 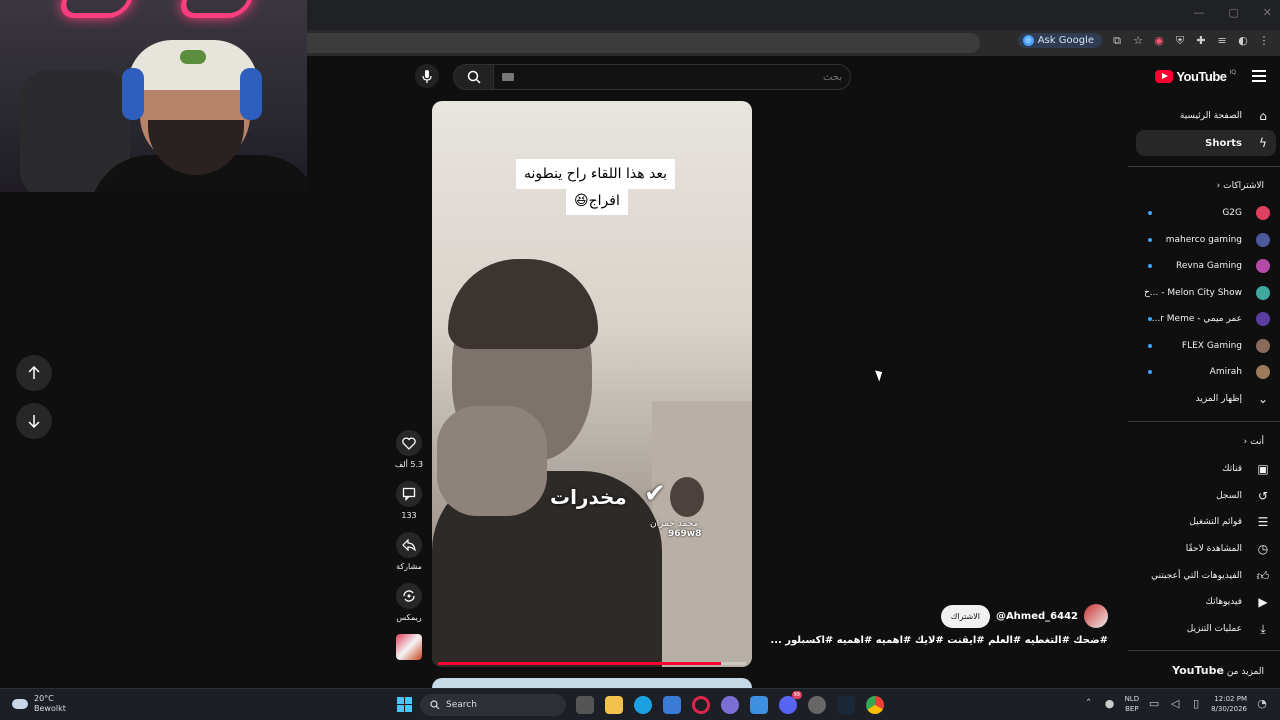 What do you see at coordinates (1206, 293) in the screenshot?
I see `sidebar-channel: Melon City Show - ...خ` at bounding box center [1206, 293].